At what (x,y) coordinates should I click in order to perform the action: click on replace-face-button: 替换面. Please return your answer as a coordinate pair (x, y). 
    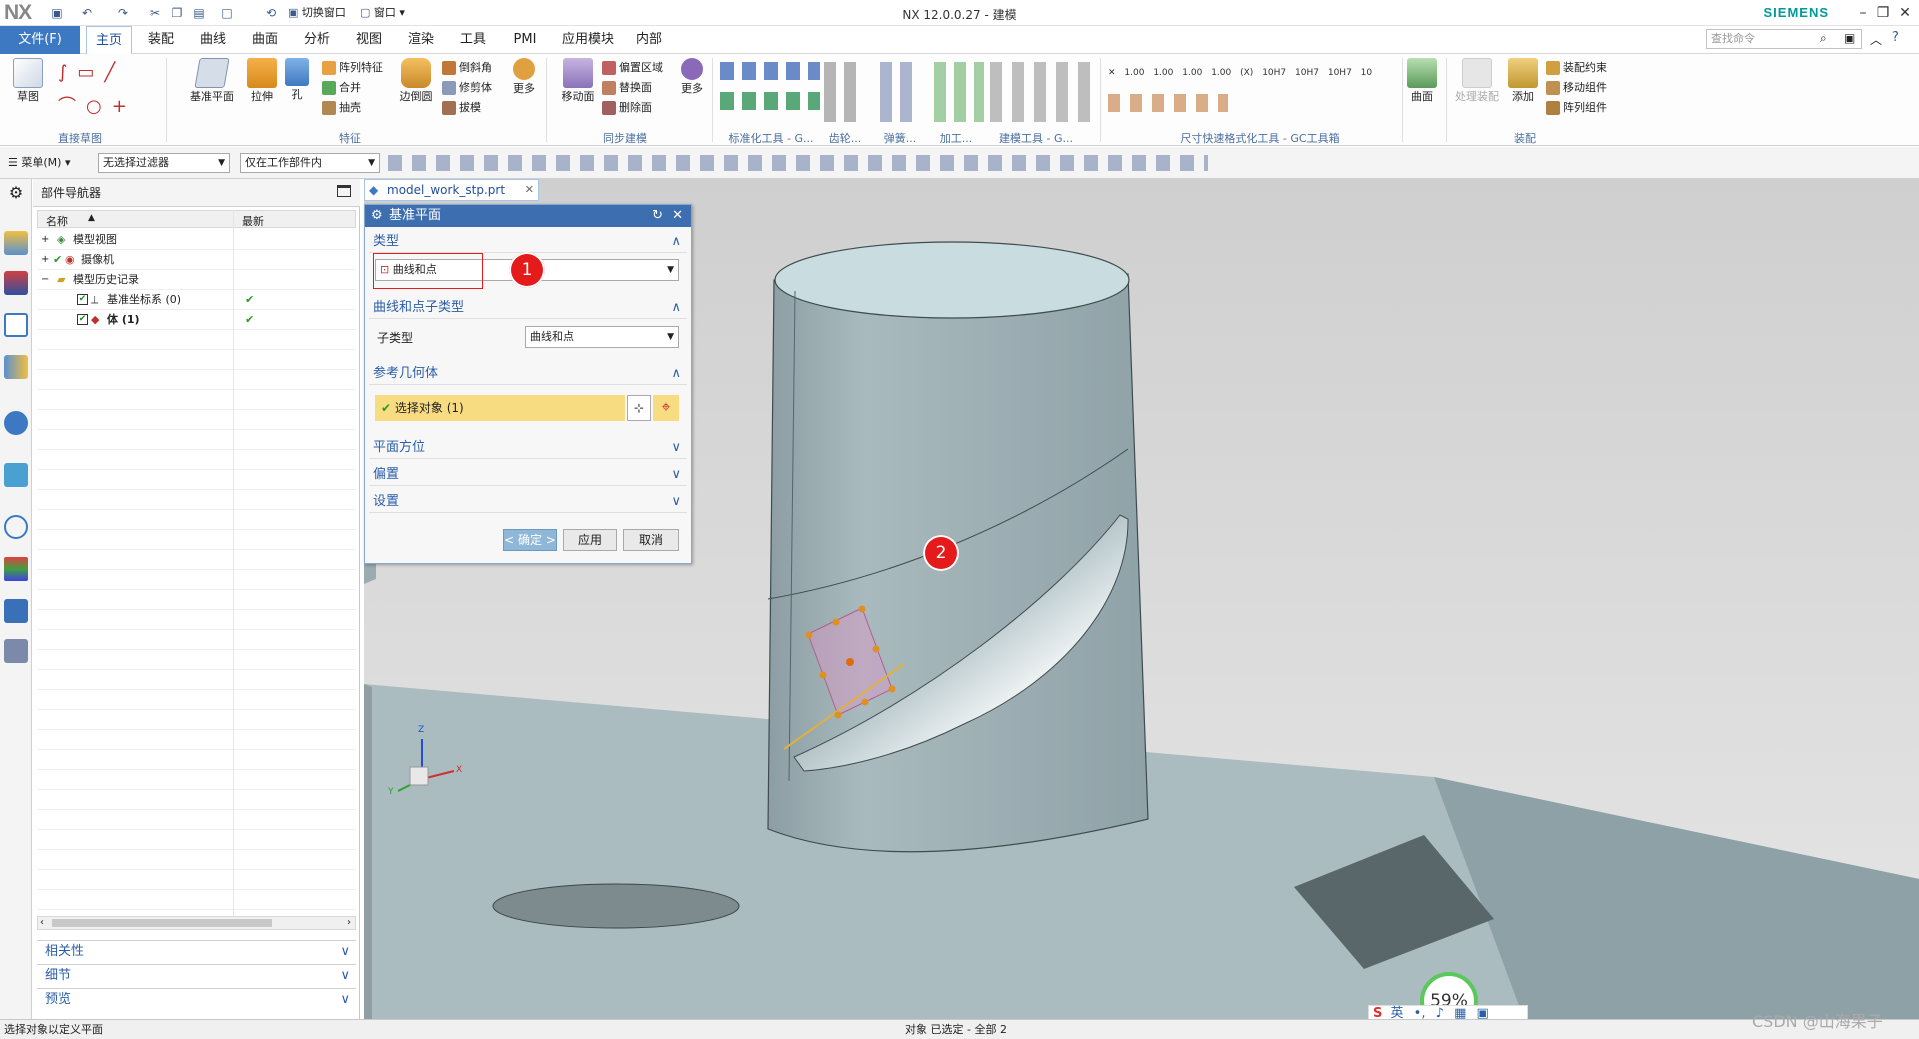
    Looking at the image, I should click on (640, 88).